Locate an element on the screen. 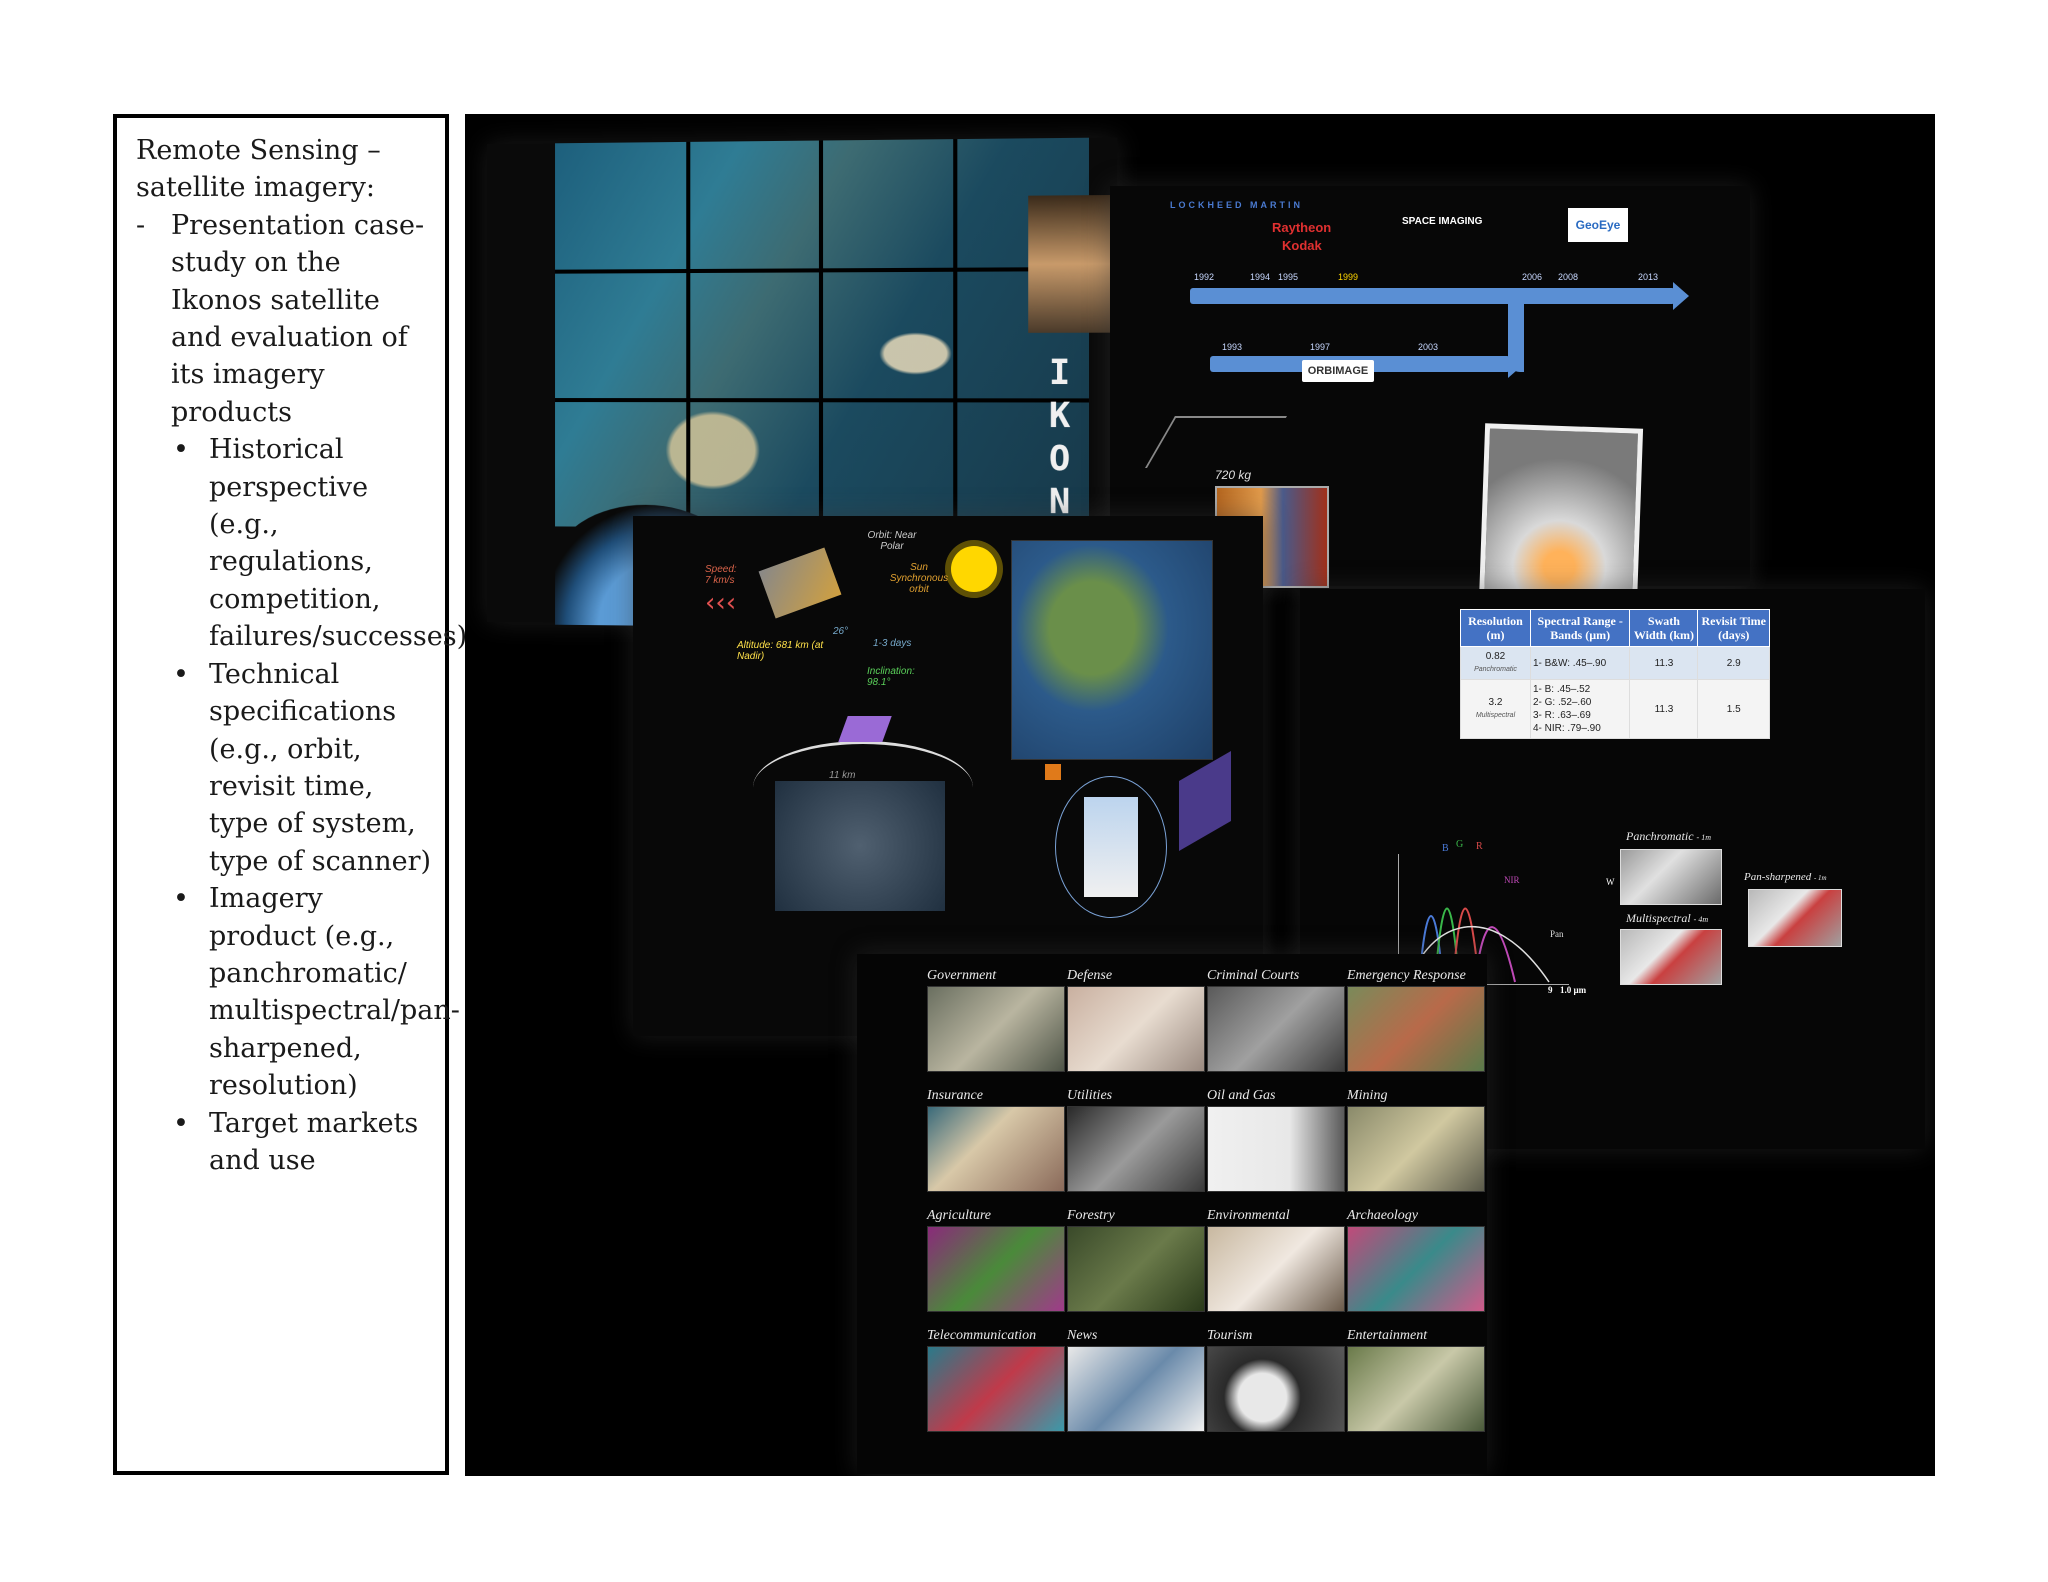 Image resolution: width=2048 pixels, height=1582 pixels. timeline-arrow-top is located at coordinates (1439, 296).